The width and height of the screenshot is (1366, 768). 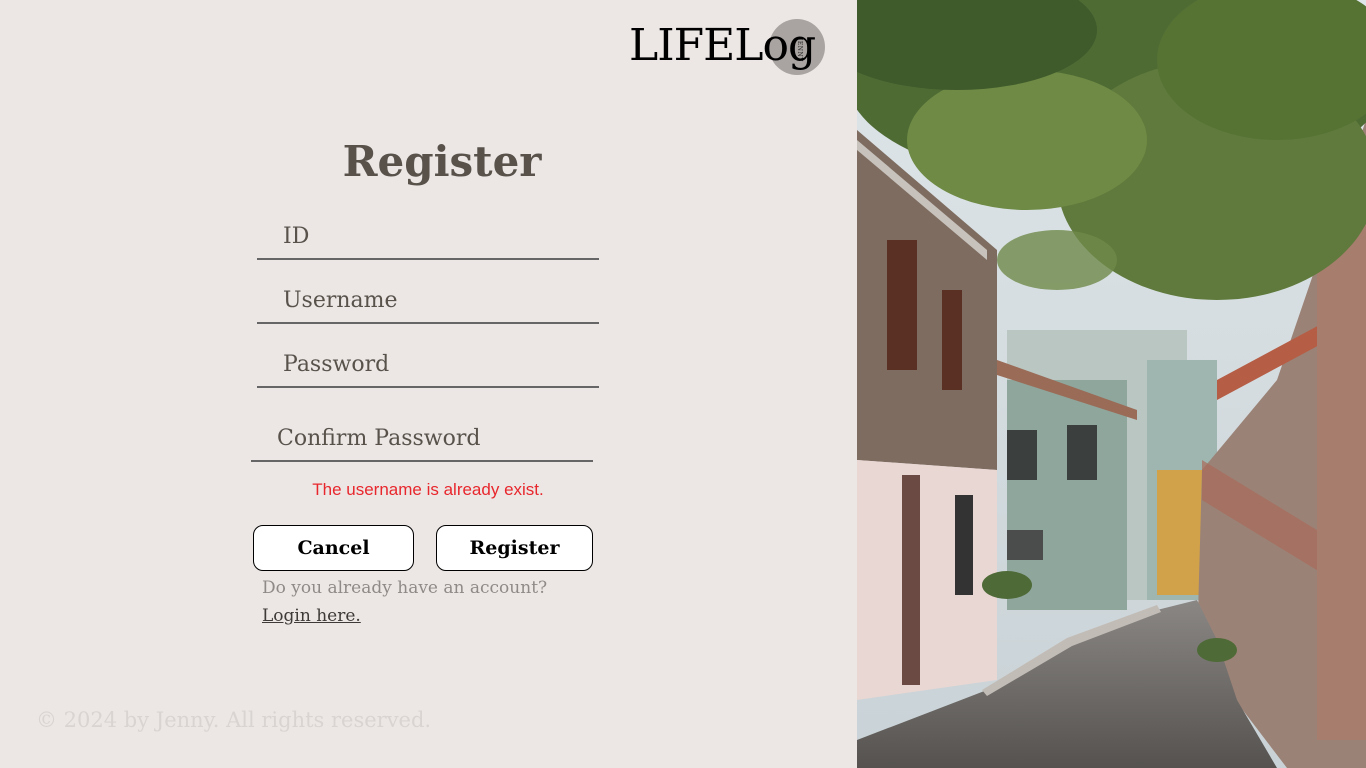 I want to click on account-hint: Do you already have an account?, so click(x=405, y=588).